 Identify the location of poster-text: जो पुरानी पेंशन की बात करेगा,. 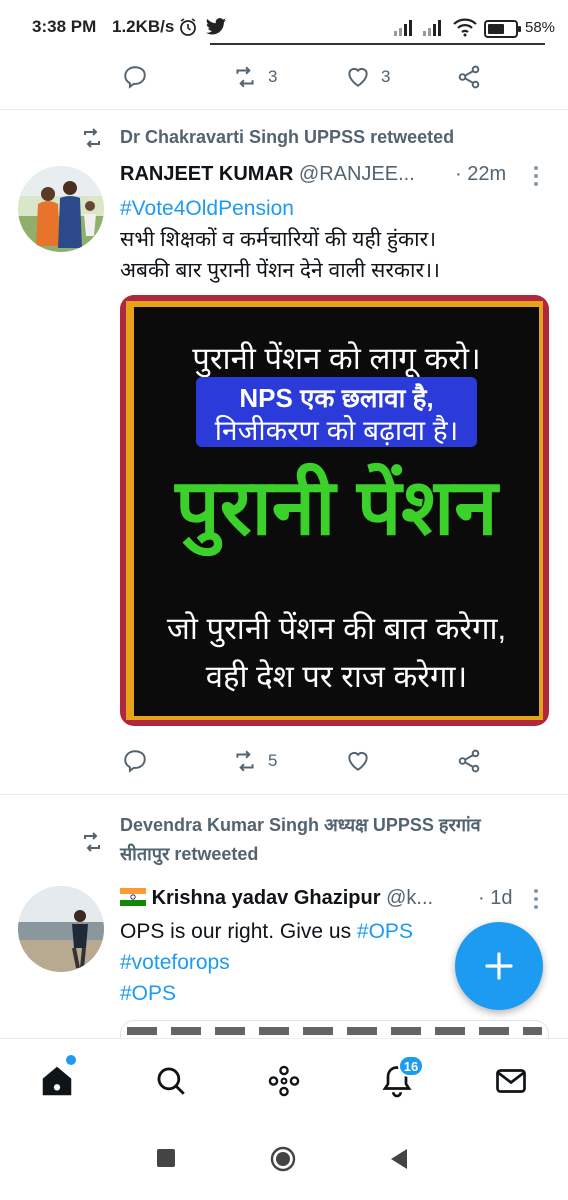
(336, 628).